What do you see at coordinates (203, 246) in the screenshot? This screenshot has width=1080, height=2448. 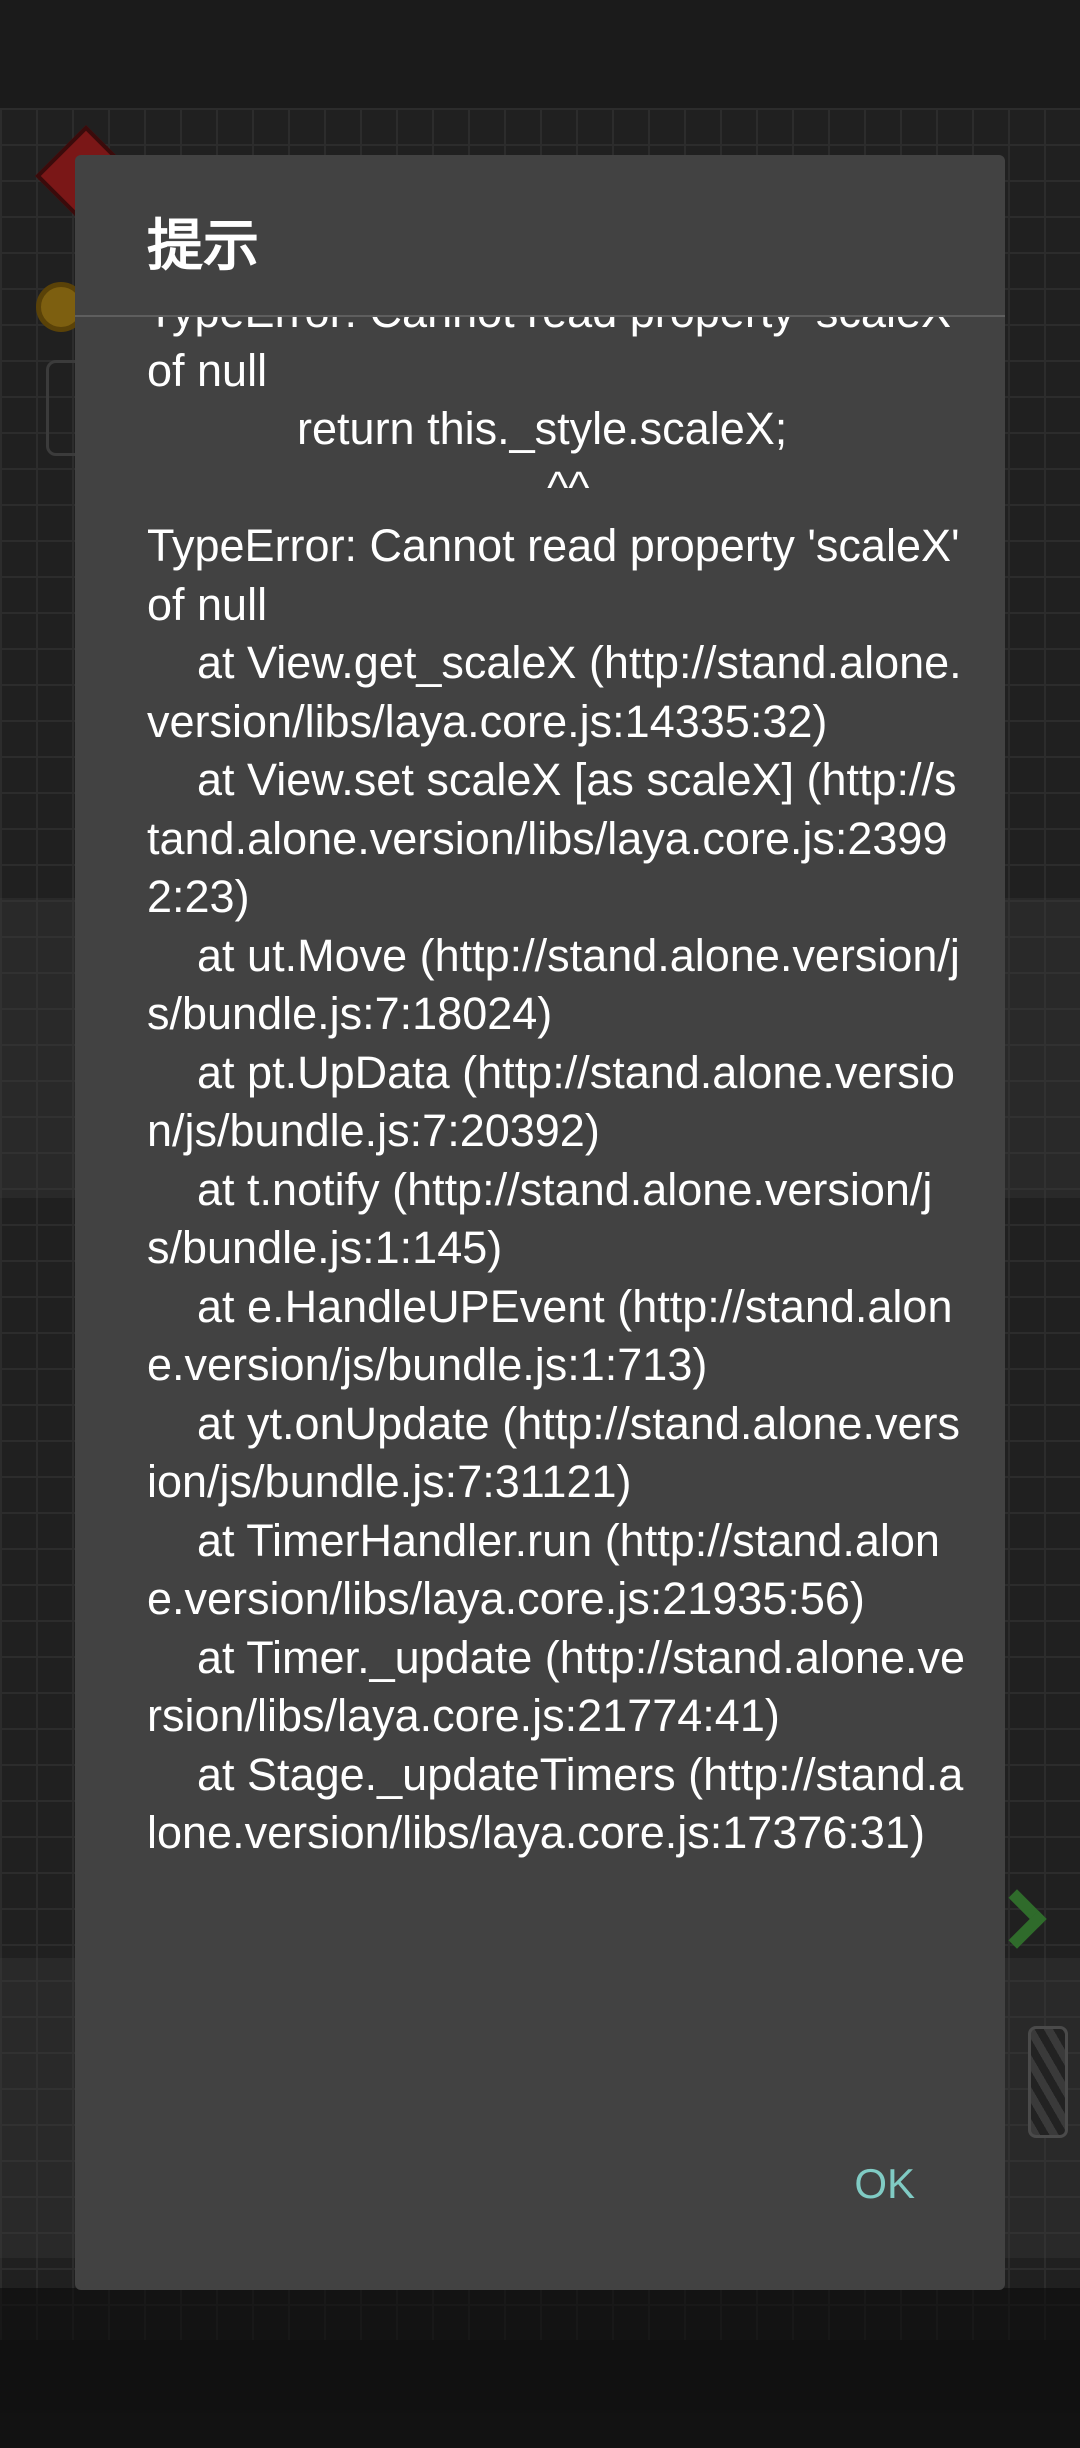 I see `dialog-title: 提示` at bounding box center [203, 246].